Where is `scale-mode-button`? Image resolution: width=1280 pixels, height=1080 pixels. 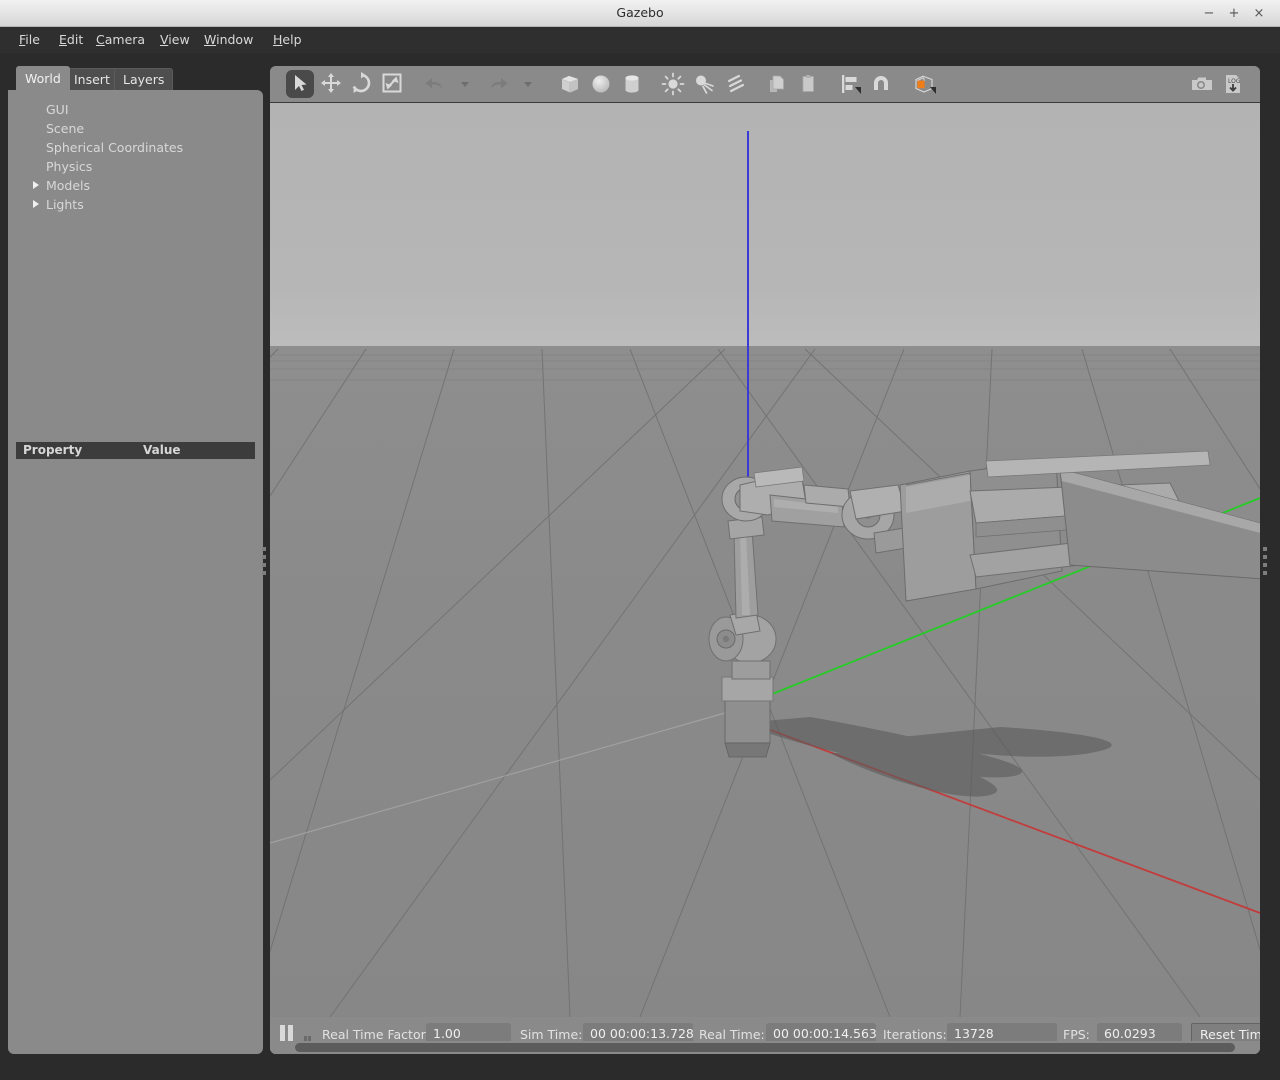 scale-mode-button is located at coordinates (392, 84).